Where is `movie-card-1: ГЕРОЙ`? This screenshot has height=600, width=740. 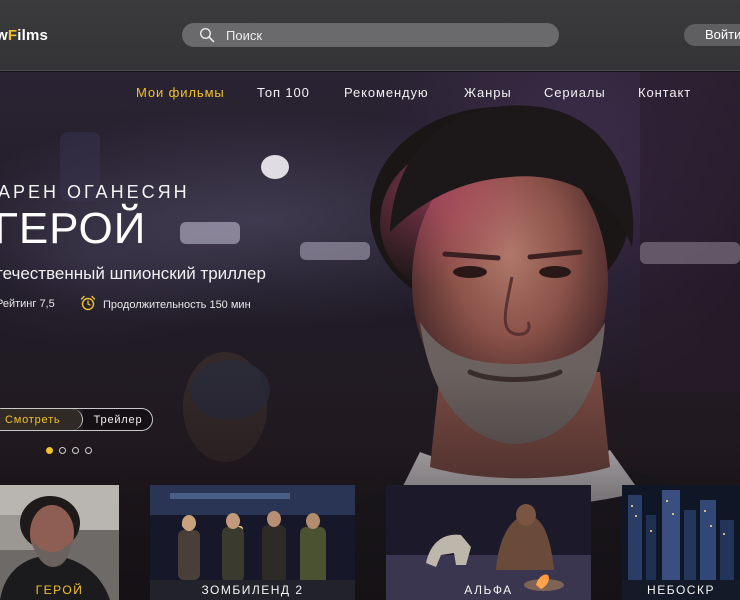 movie-card-1: ГЕРОЙ is located at coordinates (59, 542).